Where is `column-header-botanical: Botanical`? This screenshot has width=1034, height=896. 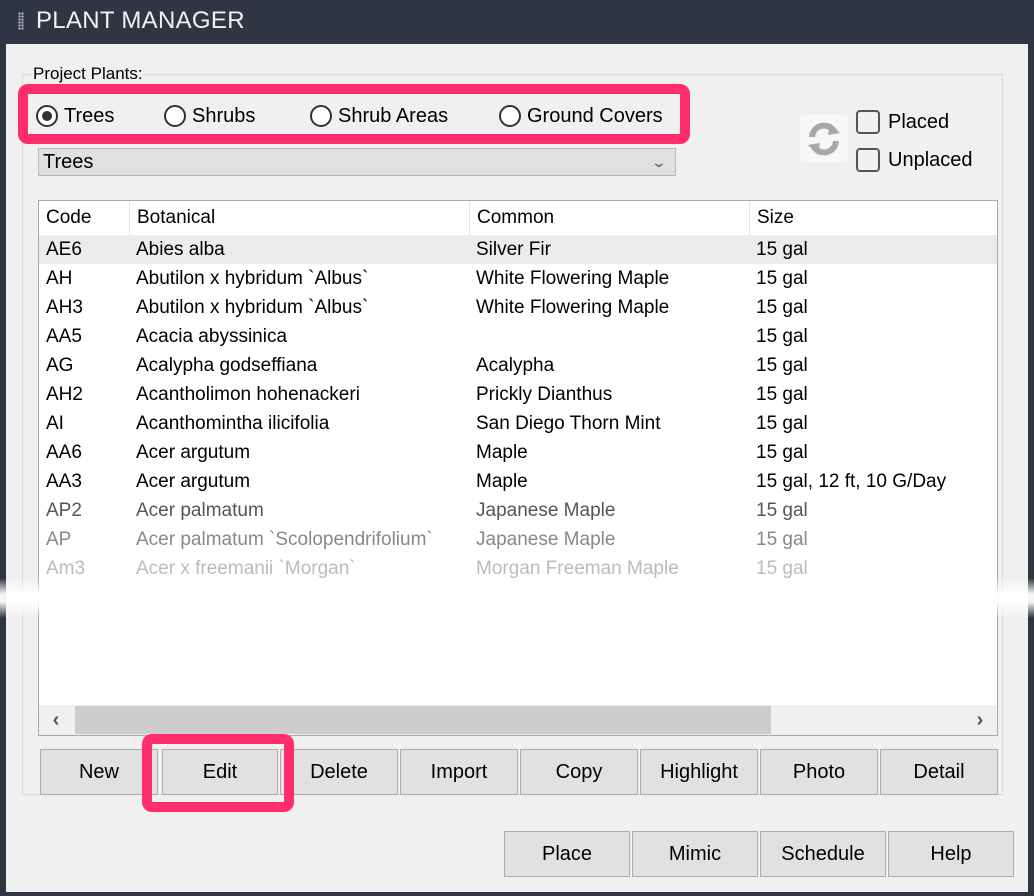
column-header-botanical: Botanical is located at coordinates (299, 218).